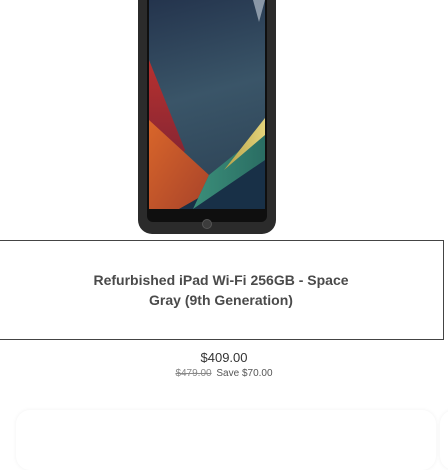 This screenshot has width=448, height=470. I want to click on savings-label: Save $70.00, so click(244, 373).